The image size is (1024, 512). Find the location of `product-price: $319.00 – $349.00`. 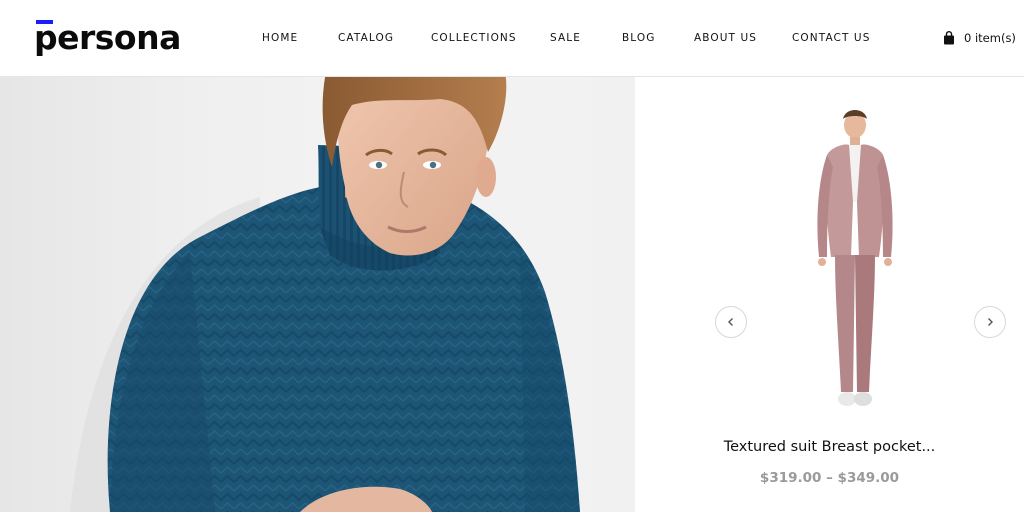

product-price: $319.00 – $349.00 is located at coordinates (829, 478).